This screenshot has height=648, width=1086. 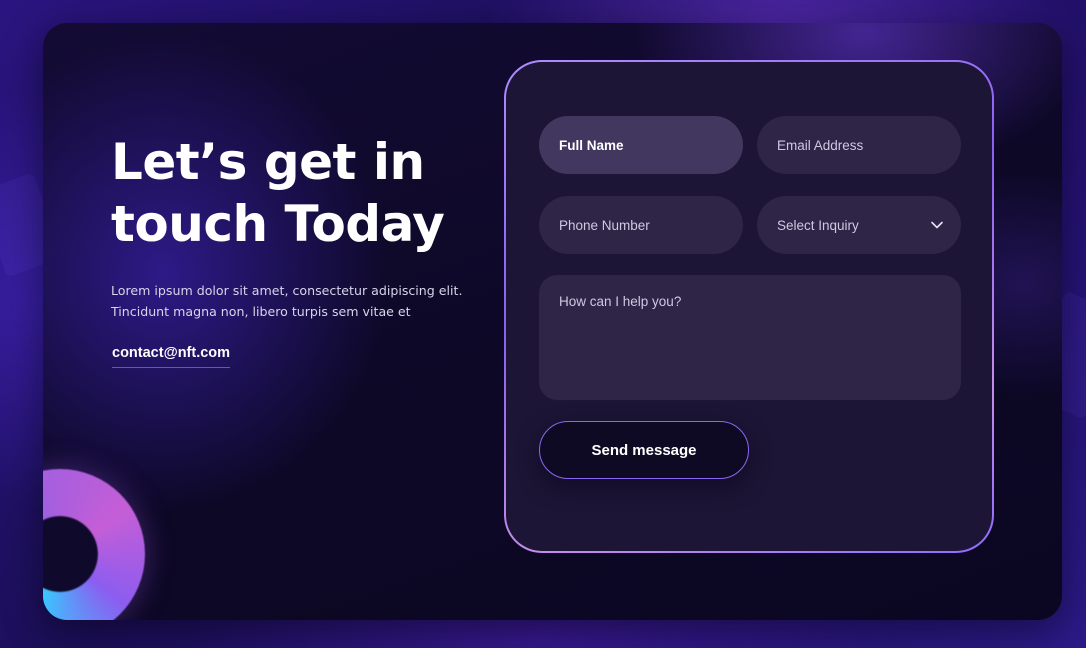 What do you see at coordinates (937, 225) in the screenshot?
I see `chevron-down-icon` at bounding box center [937, 225].